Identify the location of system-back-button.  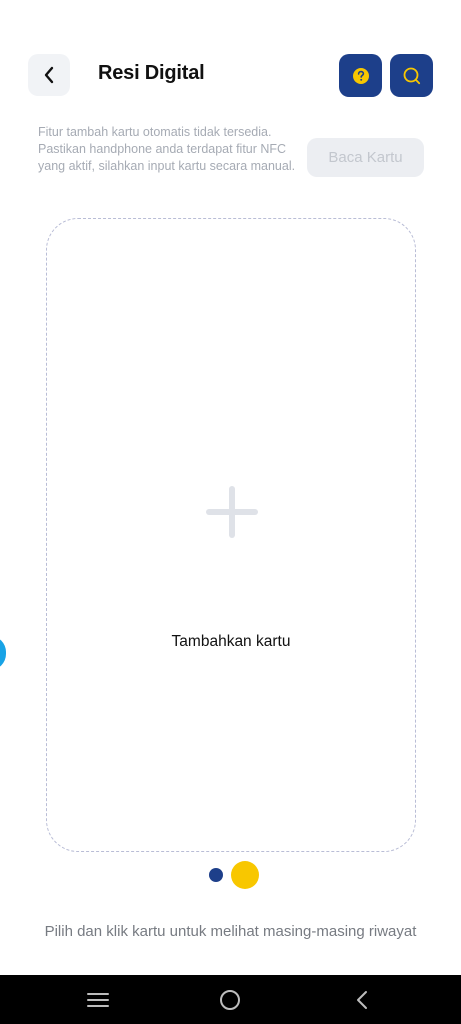
(362, 999).